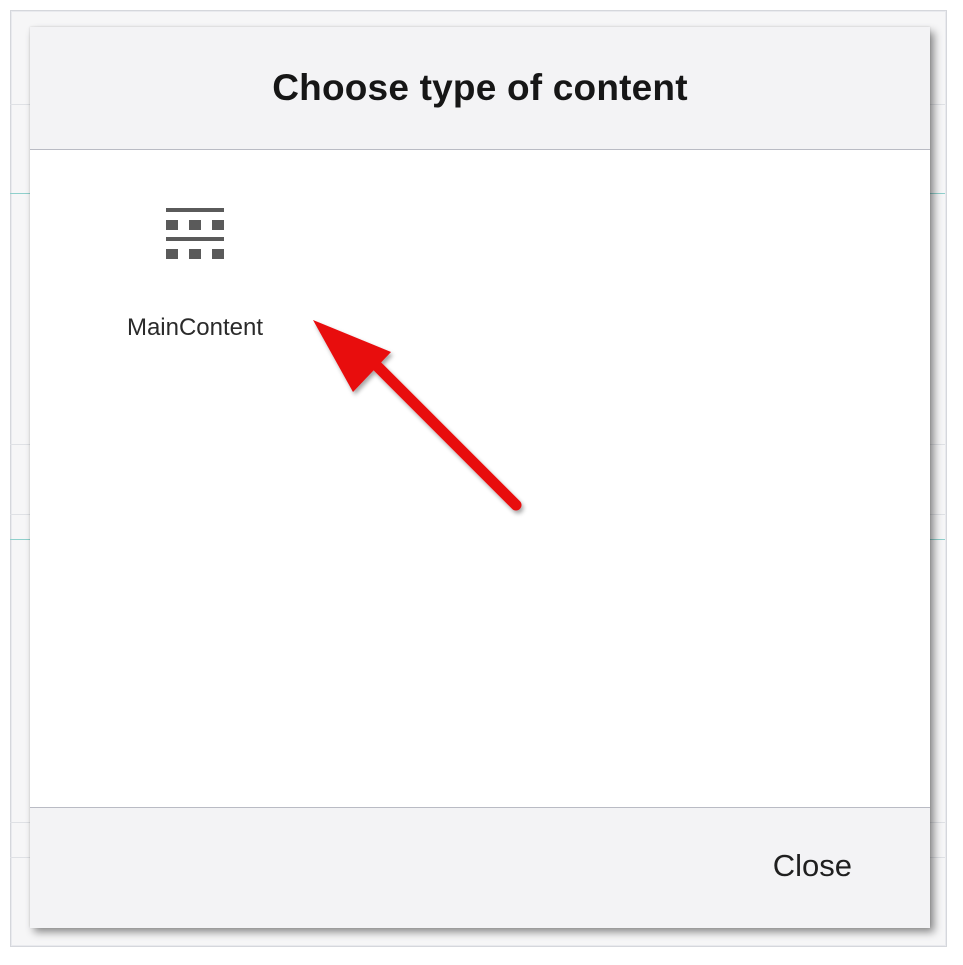  I want to click on dialog-footer: Close, so click(480, 867).